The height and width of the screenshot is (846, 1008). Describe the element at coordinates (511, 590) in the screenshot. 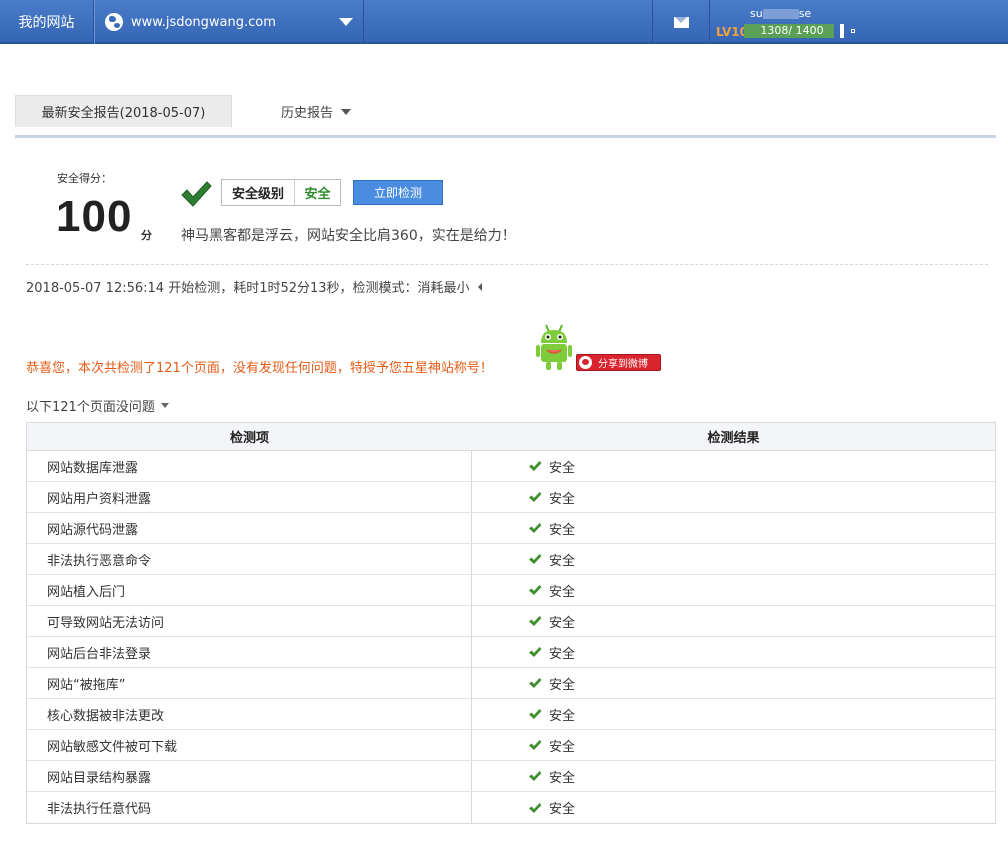

I see `table-row: 网站植入后门 安全` at that location.